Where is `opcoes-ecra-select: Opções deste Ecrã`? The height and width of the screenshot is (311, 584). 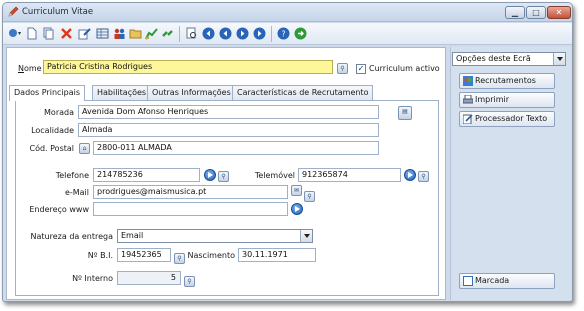 opcoes-ecra-select: Opções deste Ecrã is located at coordinates (509, 59).